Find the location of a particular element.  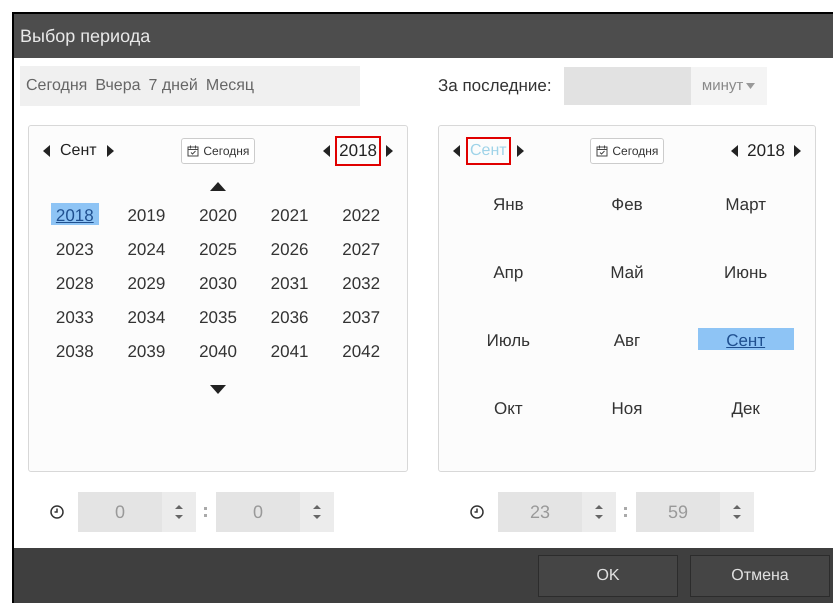

month-cell: Май is located at coordinates (626, 271).